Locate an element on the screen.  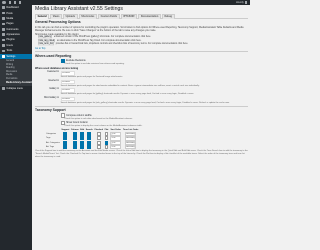
tab-uploads: Uploads is located at coordinates (70, 16).